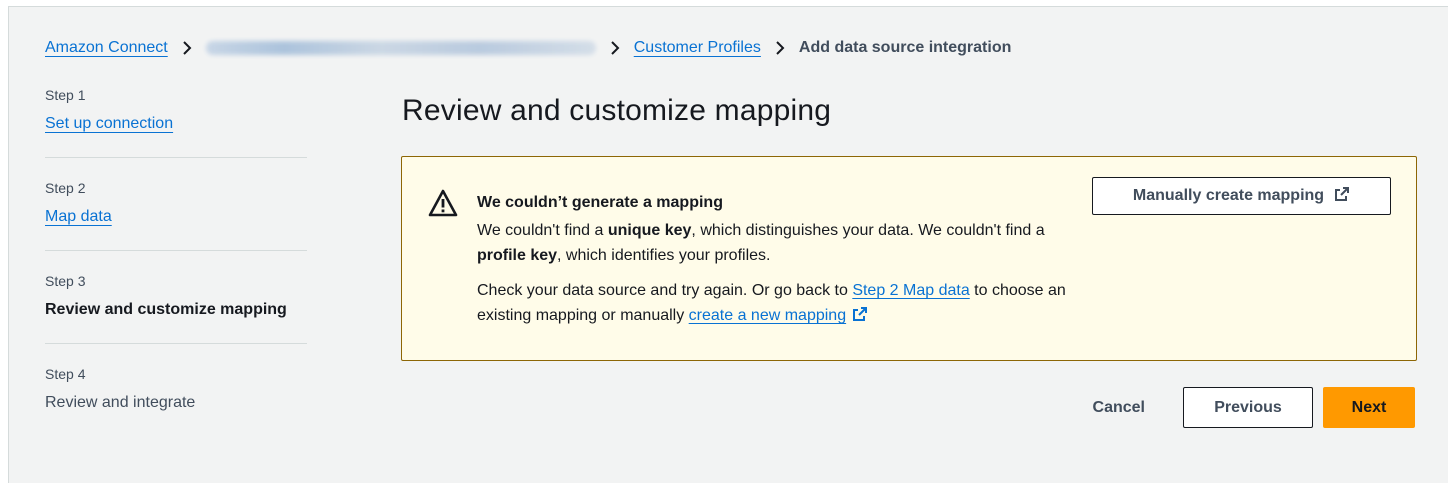 This screenshot has height=483, width=1448. I want to click on breadcrumb-amazon-connect: Amazon Connect, so click(106, 48).